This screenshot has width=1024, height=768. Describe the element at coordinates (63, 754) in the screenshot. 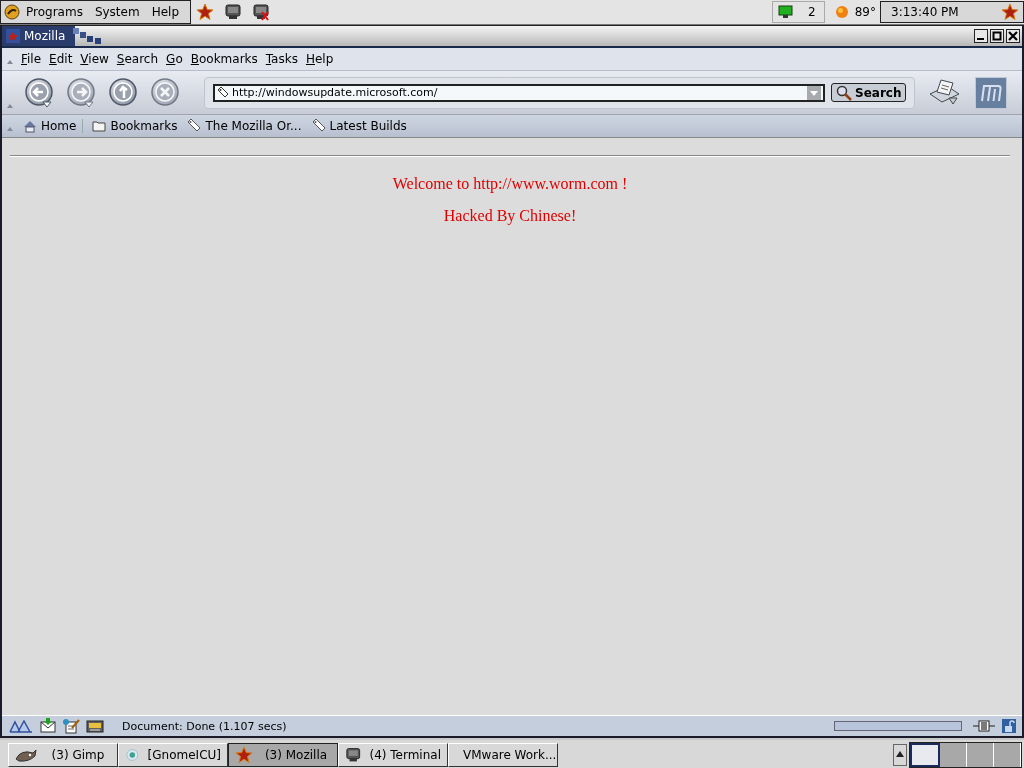

I see `task-button: (3) Gimp` at that location.